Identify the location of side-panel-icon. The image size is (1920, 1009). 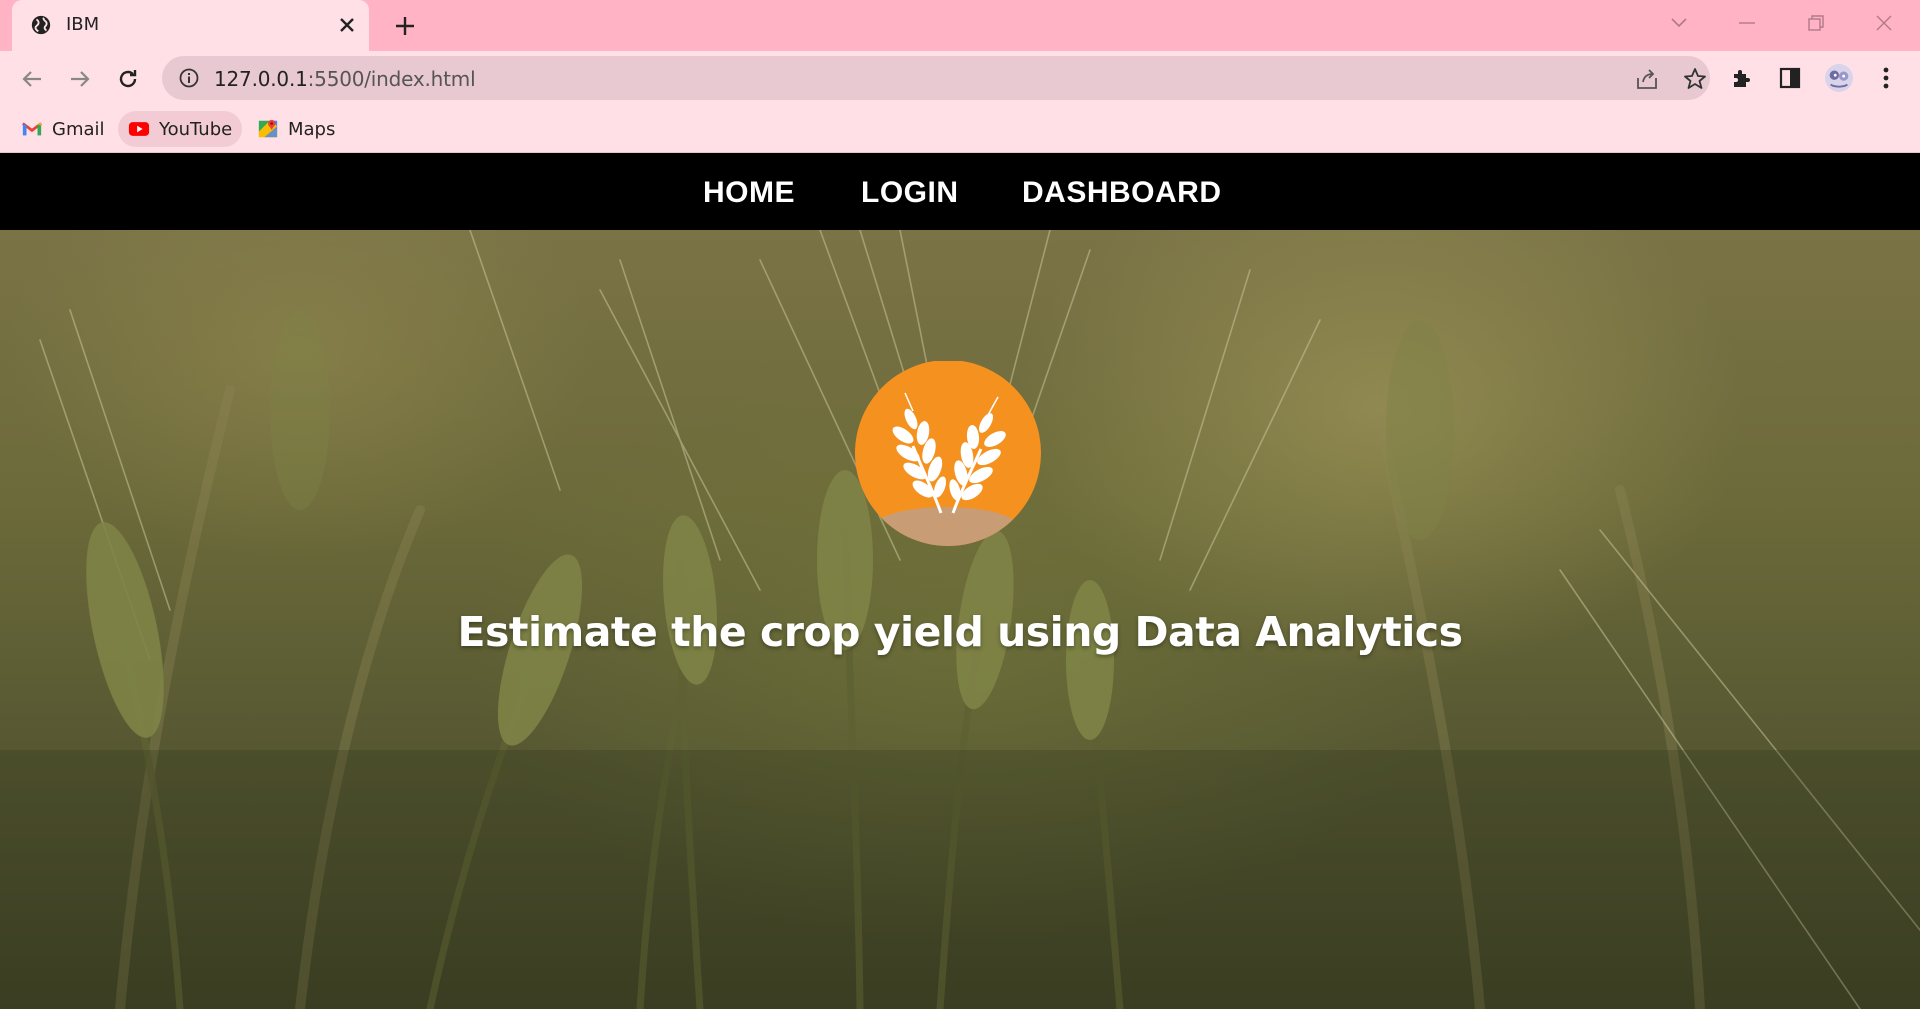
(1790, 78).